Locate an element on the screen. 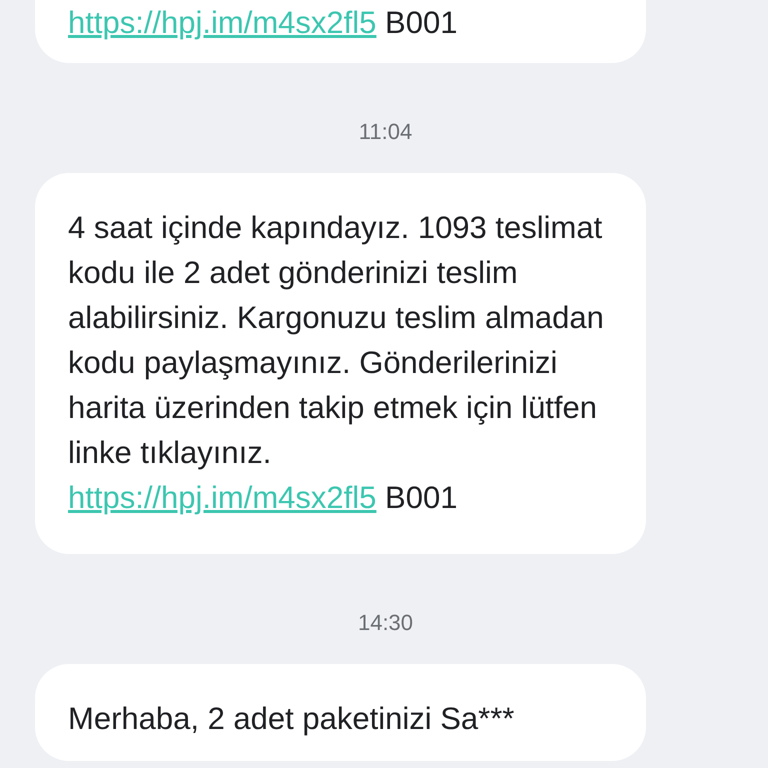 Image resolution: width=768 pixels, height=768 pixels. message-time: 11:04 is located at coordinates (385, 131).